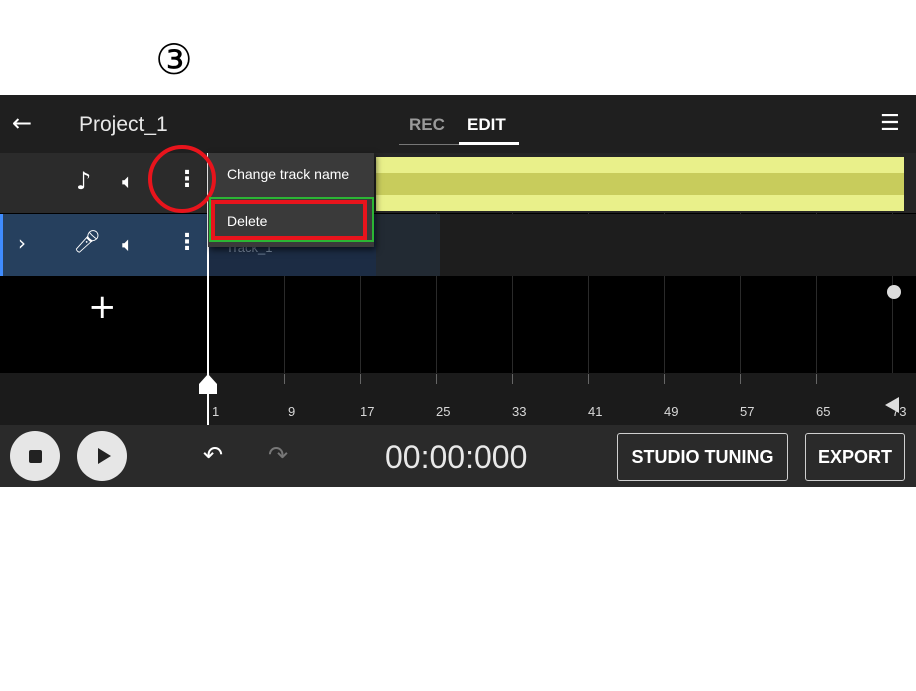 The height and width of the screenshot is (691, 916). I want to click on ruler-label: 65, so click(823, 411).